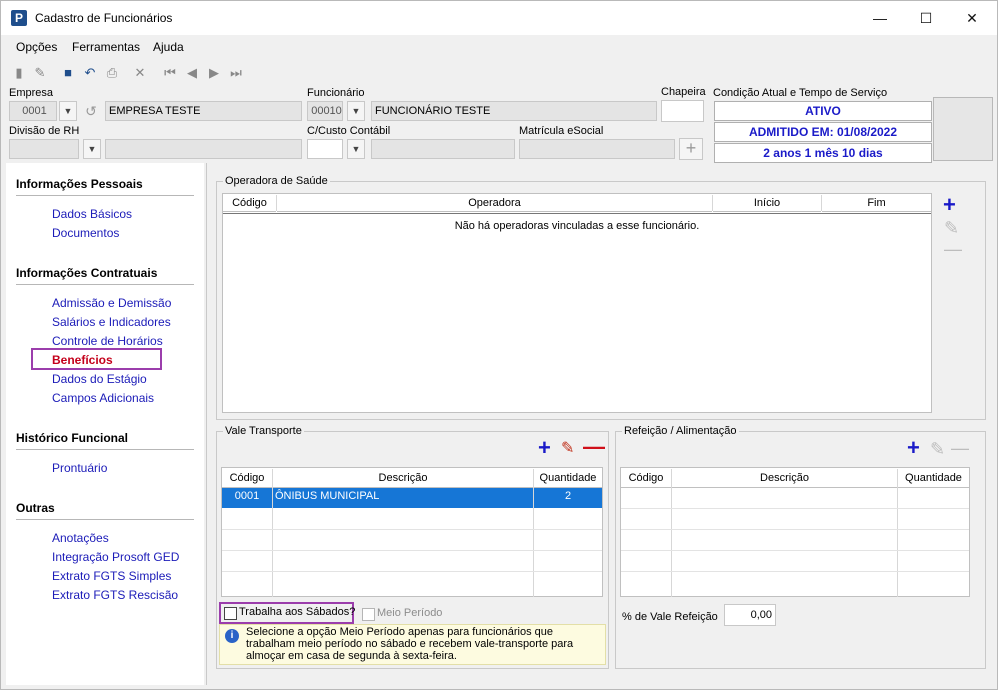 This screenshot has height=690, width=998. Describe the element at coordinates (107, 341) in the screenshot. I see `sidebar-item-horarios: Controle de Horários` at that location.